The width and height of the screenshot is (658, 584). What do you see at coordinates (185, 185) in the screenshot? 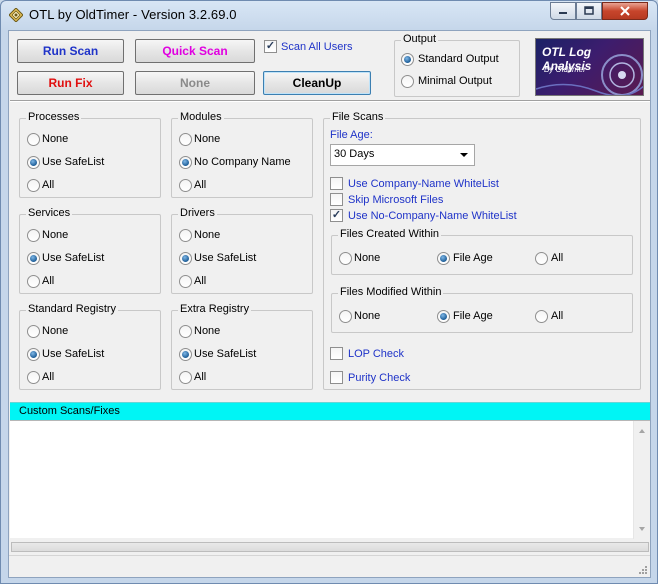
I see `modules-all-radio` at bounding box center [185, 185].